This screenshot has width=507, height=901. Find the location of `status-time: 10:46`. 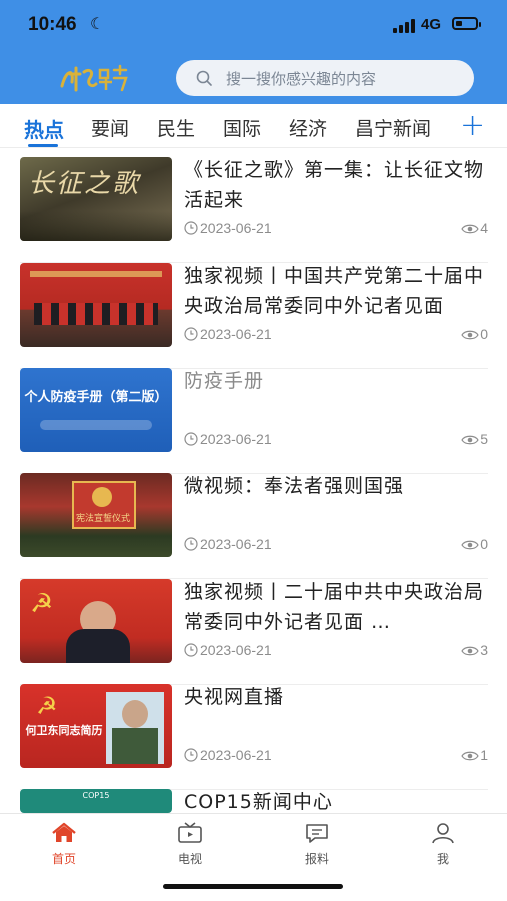

status-time: 10:46 is located at coordinates (52, 24).